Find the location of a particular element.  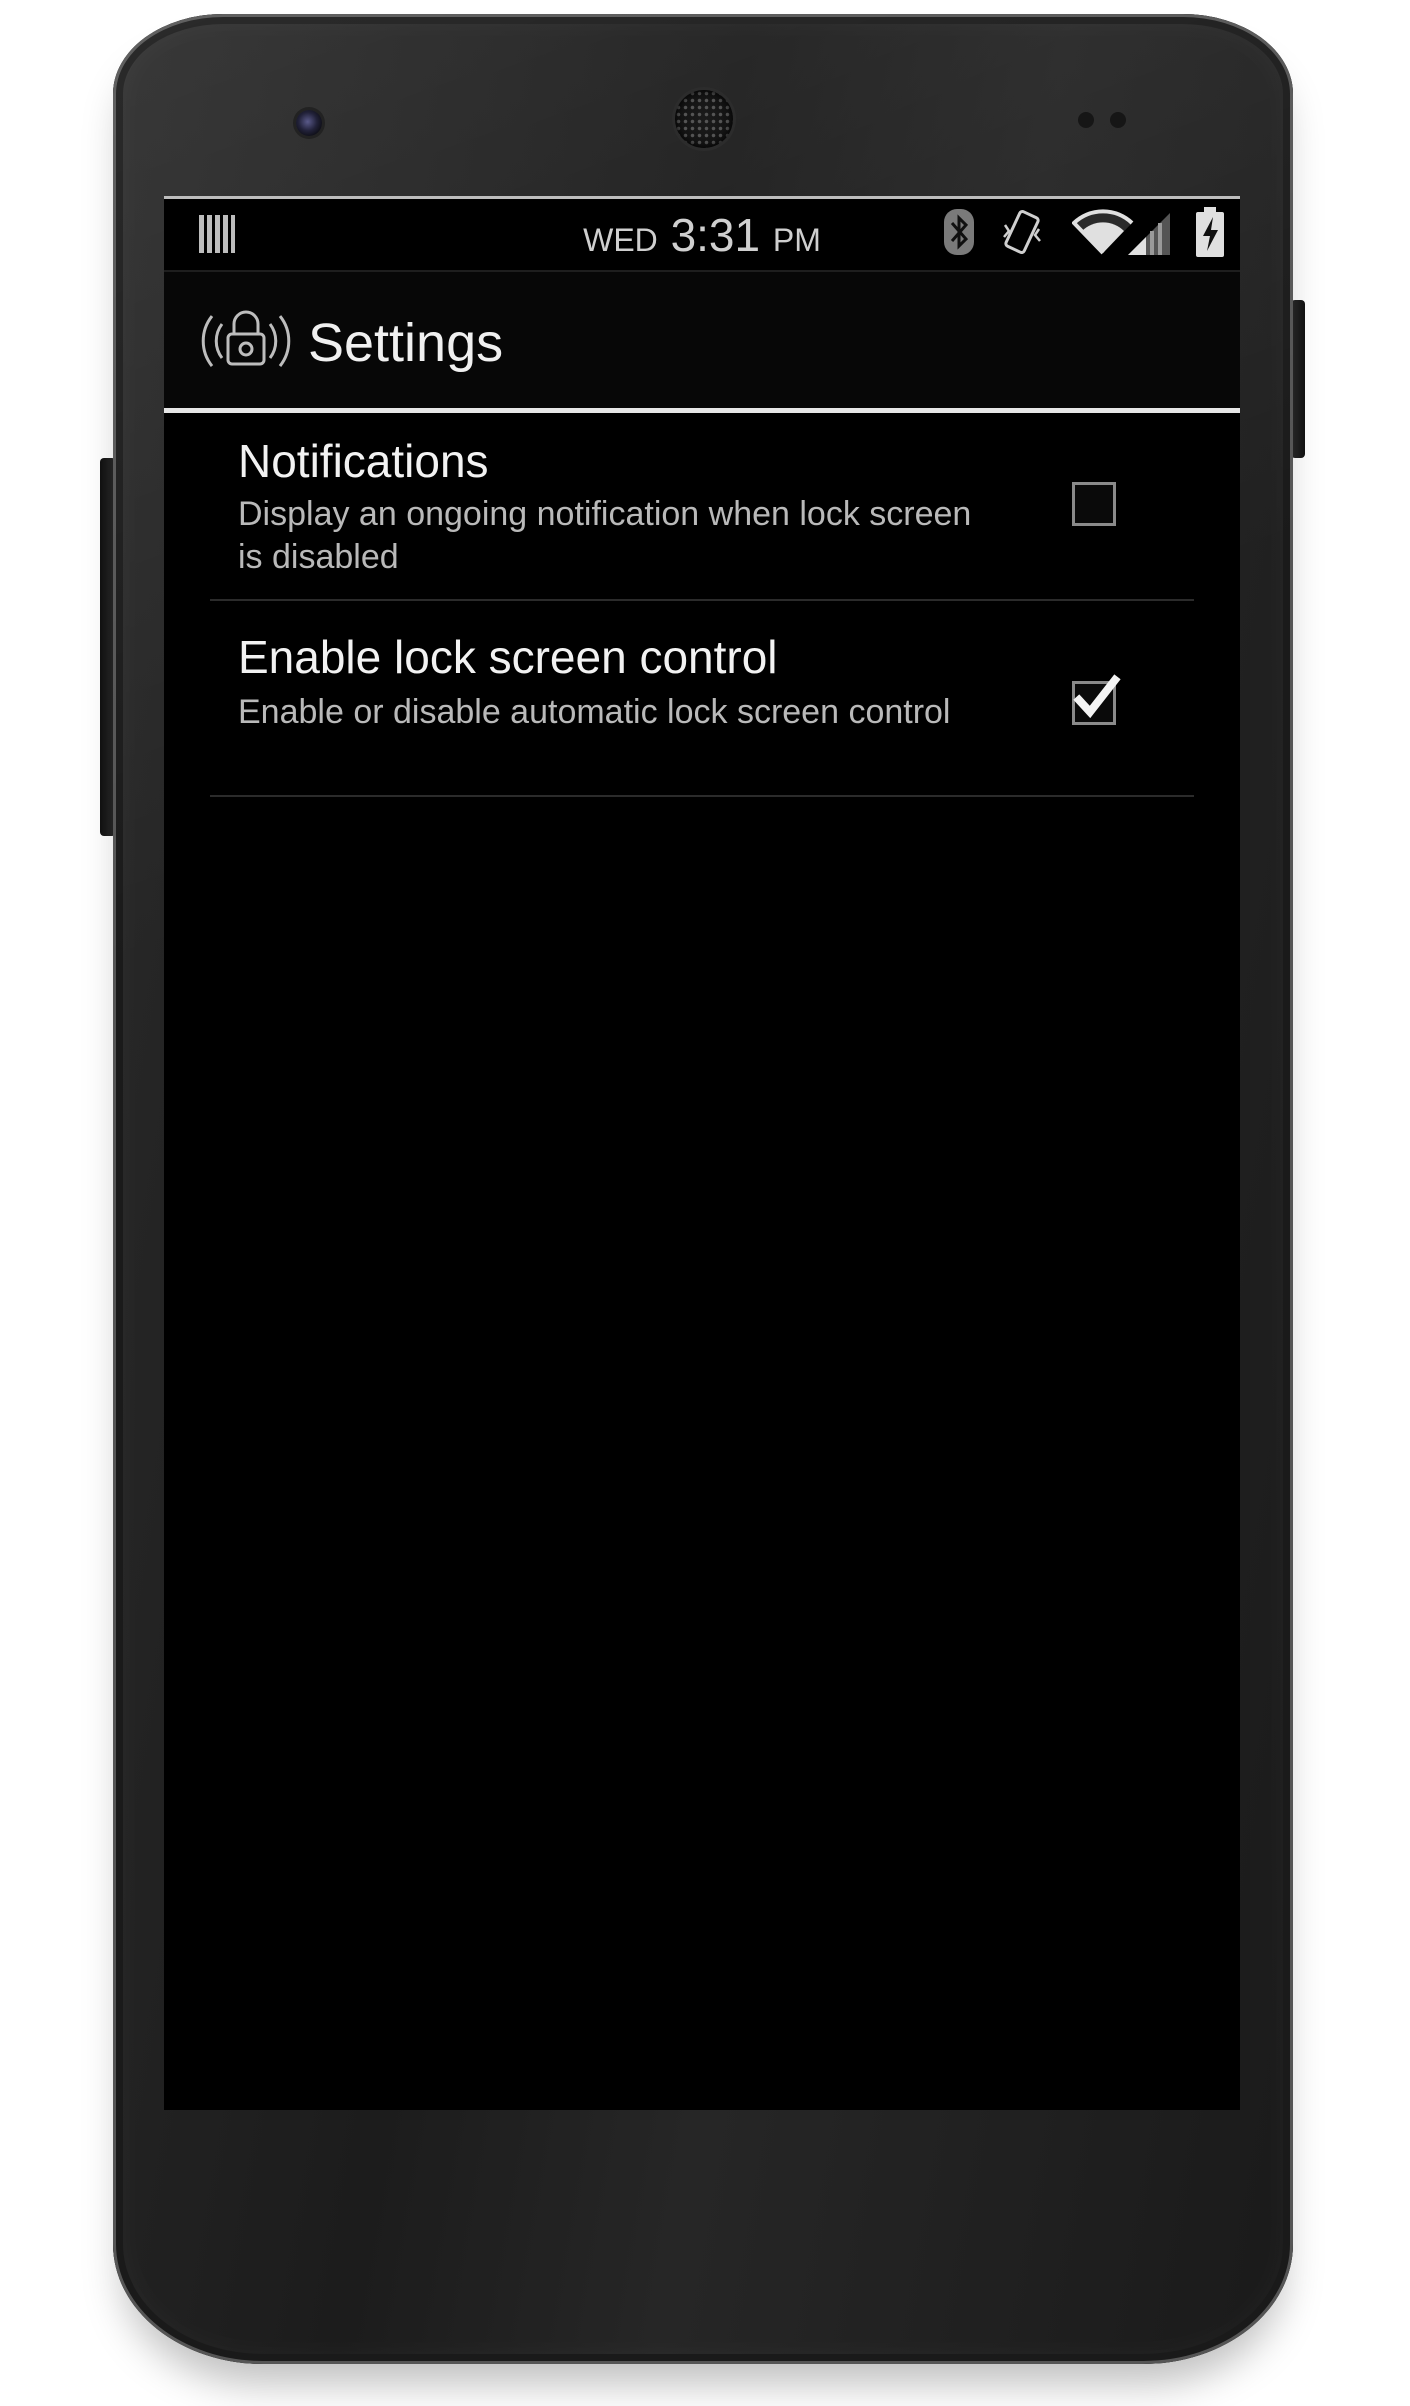

status-bar: WED 3:31 PM is located at coordinates (702, 233).